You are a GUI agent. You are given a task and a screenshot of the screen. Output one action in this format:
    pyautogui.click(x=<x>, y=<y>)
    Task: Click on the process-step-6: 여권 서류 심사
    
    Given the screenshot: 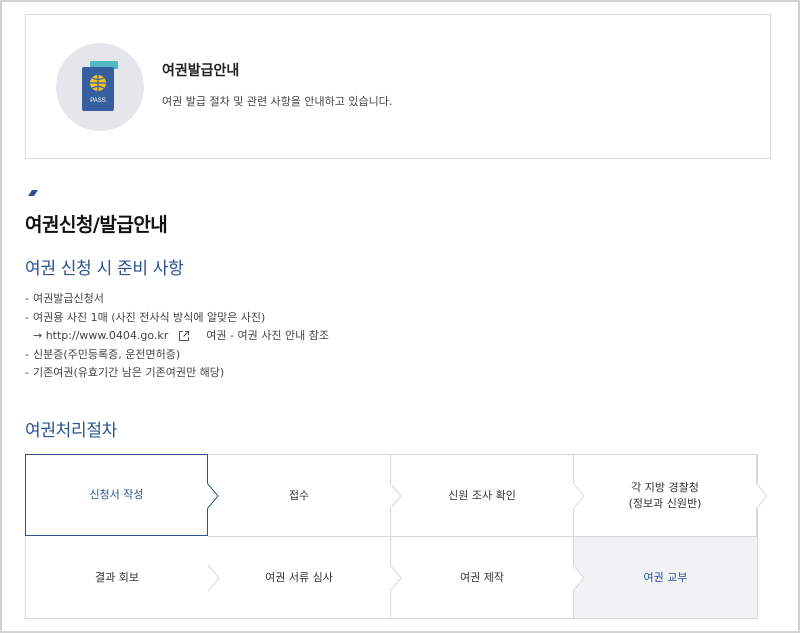 What is the action you would take?
    pyautogui.click(x=305, y=578)
    